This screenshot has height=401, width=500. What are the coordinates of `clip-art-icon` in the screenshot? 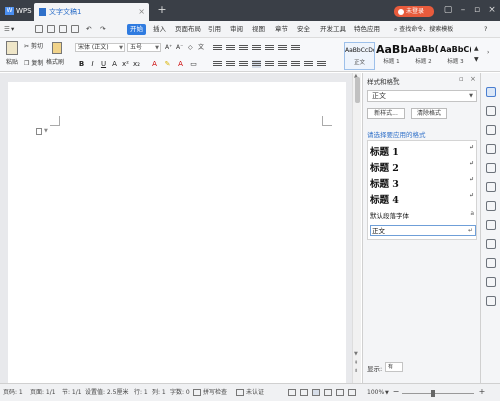 It's located at (491, 244).